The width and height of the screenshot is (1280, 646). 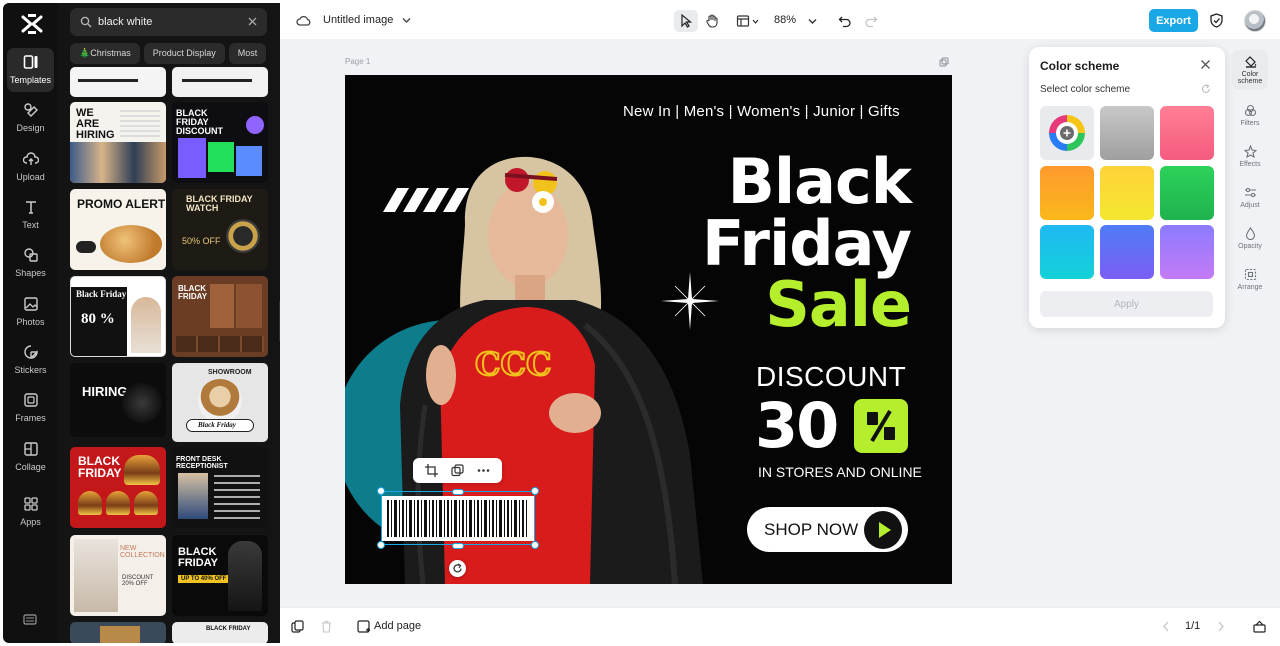 I want to click on tool-color-scheme: Color scheme, so click(x=1250, y=70).